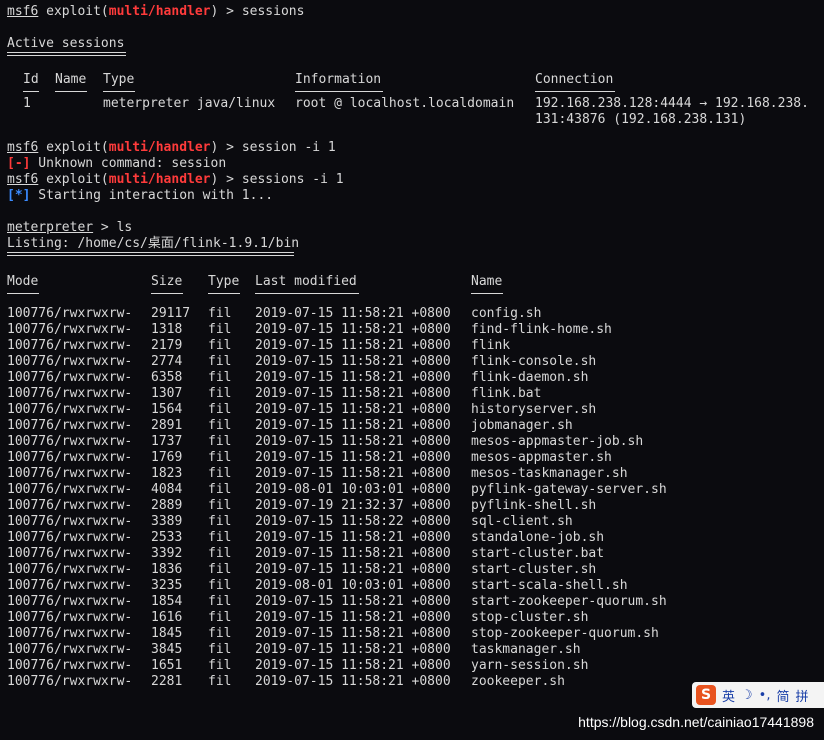  What do you see at coordinates (167, 409) in the screenshot?
I see `cell-size: 1564` at bounding box center [167, 409].